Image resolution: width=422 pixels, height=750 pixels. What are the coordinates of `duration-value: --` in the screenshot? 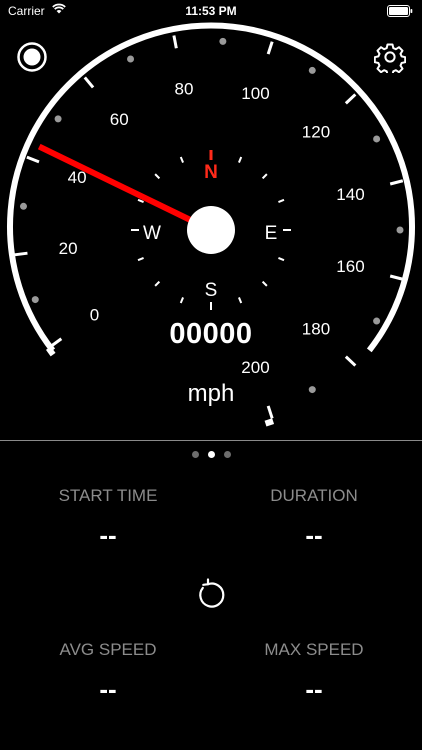 It's located at (314, 535).